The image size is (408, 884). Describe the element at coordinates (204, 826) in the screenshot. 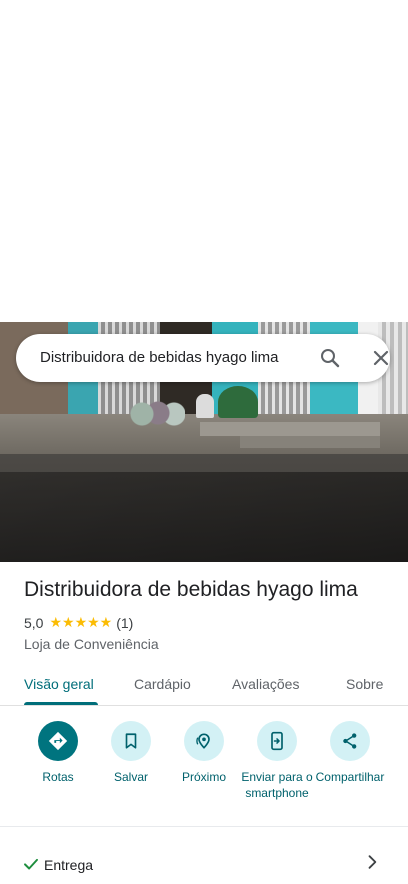

I see `section-divider` at that location.